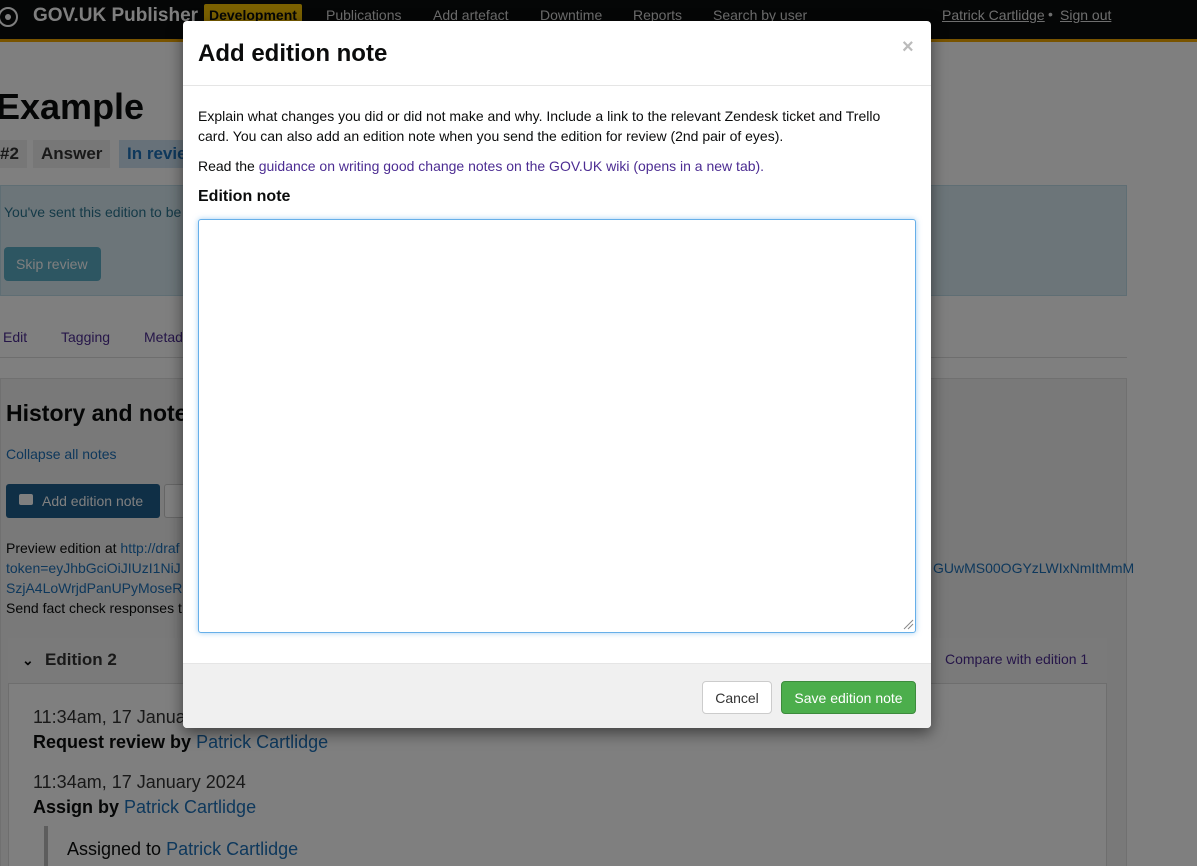 Image resolution: width=1197 pixels, height=866 pixels. What do you see at coordinates (737, 697) in the screenshot?
I see `cancel-button: Cancel` at bounding box center [737, 697].